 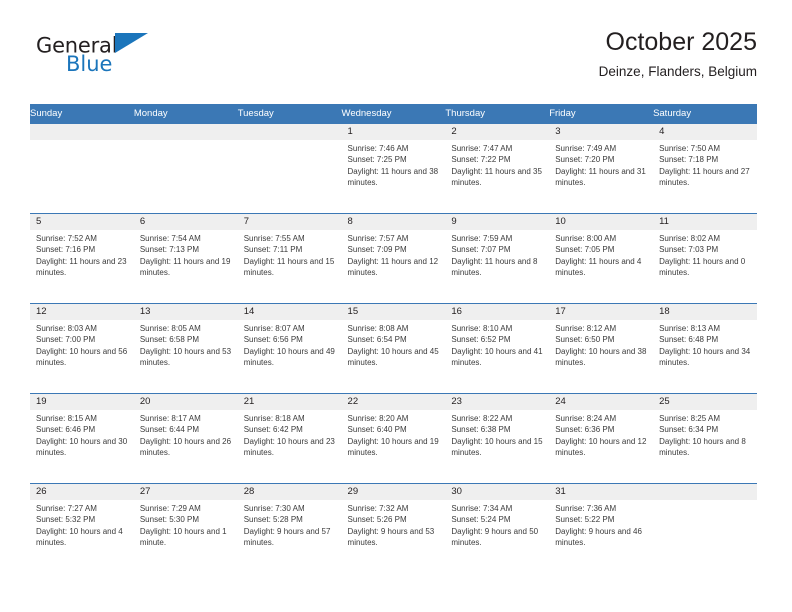 What do you see at coordinates (705, 312) in the screenshot?
I see `day-number: 18` at bounding box center [705, 312].